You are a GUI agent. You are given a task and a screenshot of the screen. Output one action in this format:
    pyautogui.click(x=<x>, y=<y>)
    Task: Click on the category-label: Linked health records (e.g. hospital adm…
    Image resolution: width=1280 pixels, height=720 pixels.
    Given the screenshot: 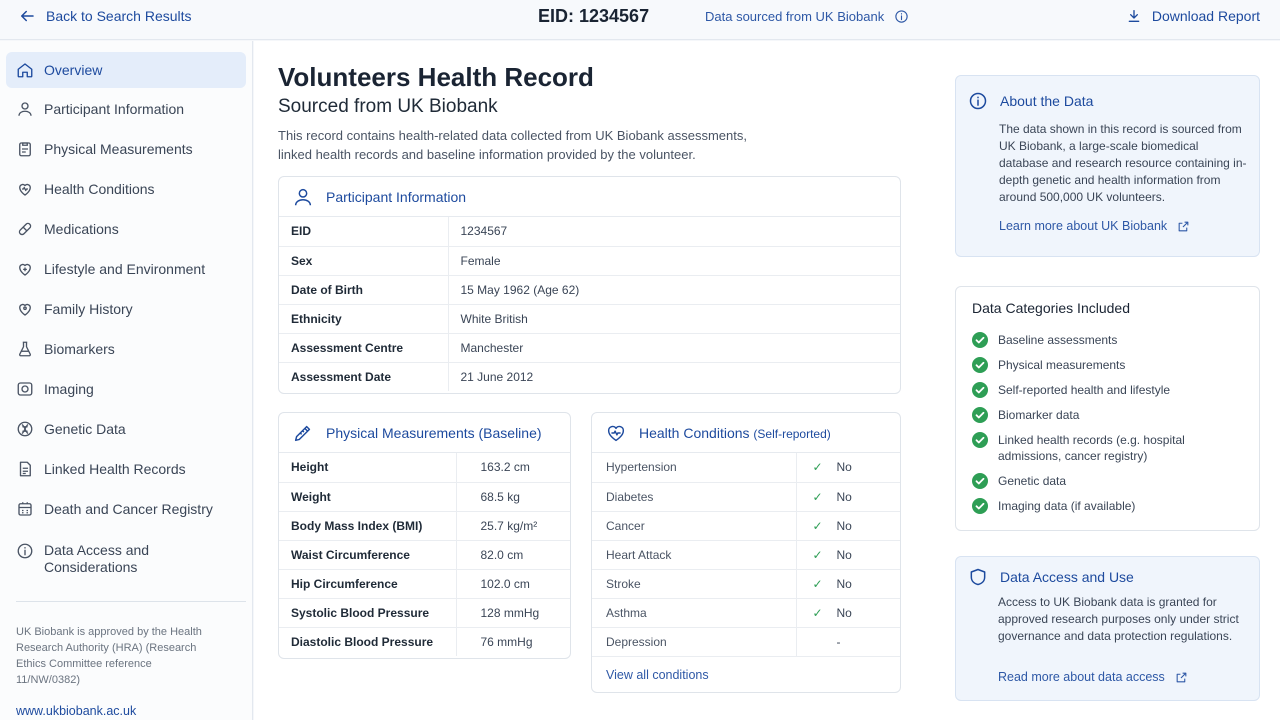 What is the action you would take?
    pyautogui.click(x=1091, y=448)
    